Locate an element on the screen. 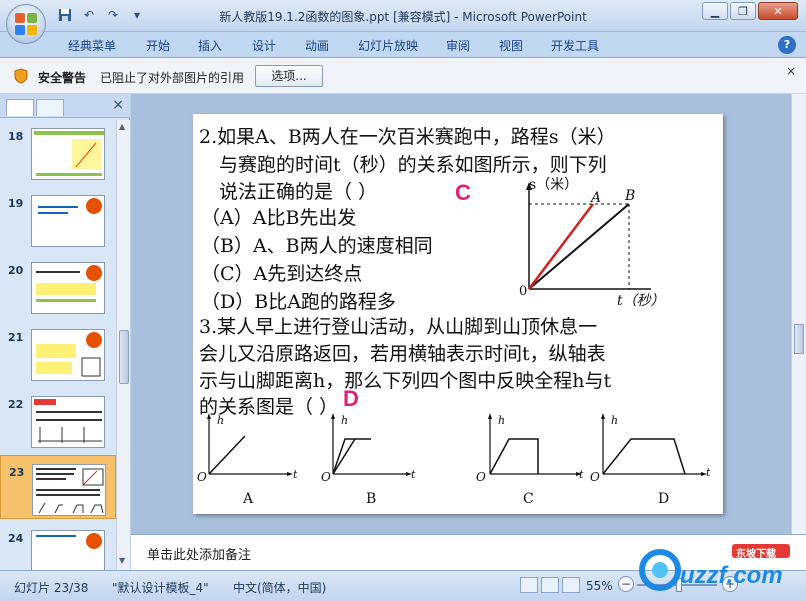 The image size is (806, 601). q3-line-3: 示与山脚距离h，那么下列四个图中反映全程h与t is located at coordinates (405, 381).